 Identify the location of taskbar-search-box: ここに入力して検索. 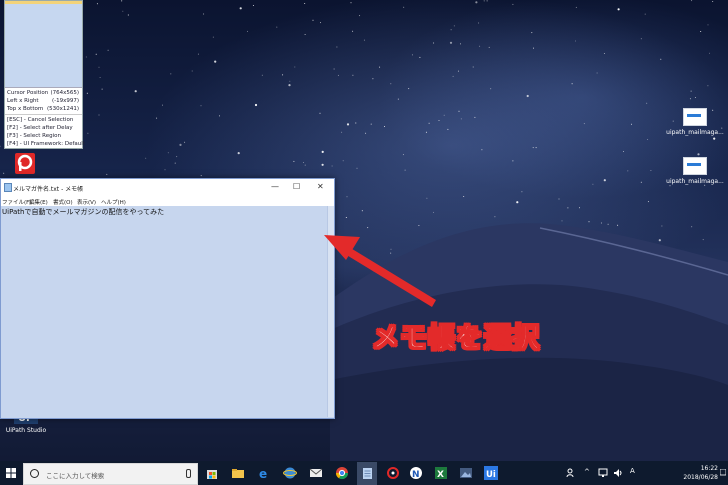
(110, 474).